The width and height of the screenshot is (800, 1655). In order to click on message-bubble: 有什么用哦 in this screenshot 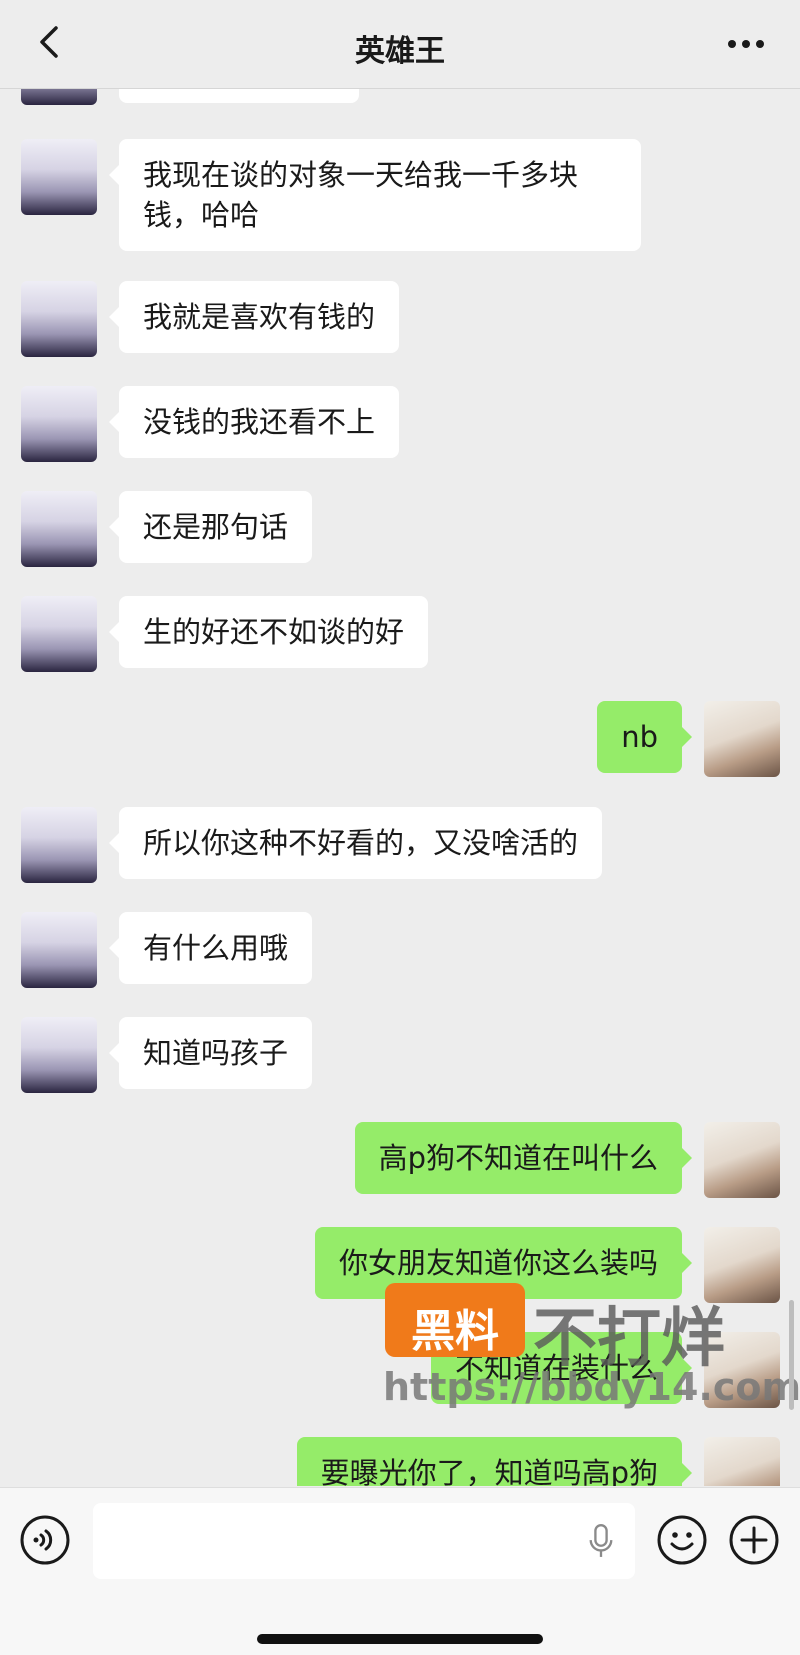, I will do `click(210, 948)`.